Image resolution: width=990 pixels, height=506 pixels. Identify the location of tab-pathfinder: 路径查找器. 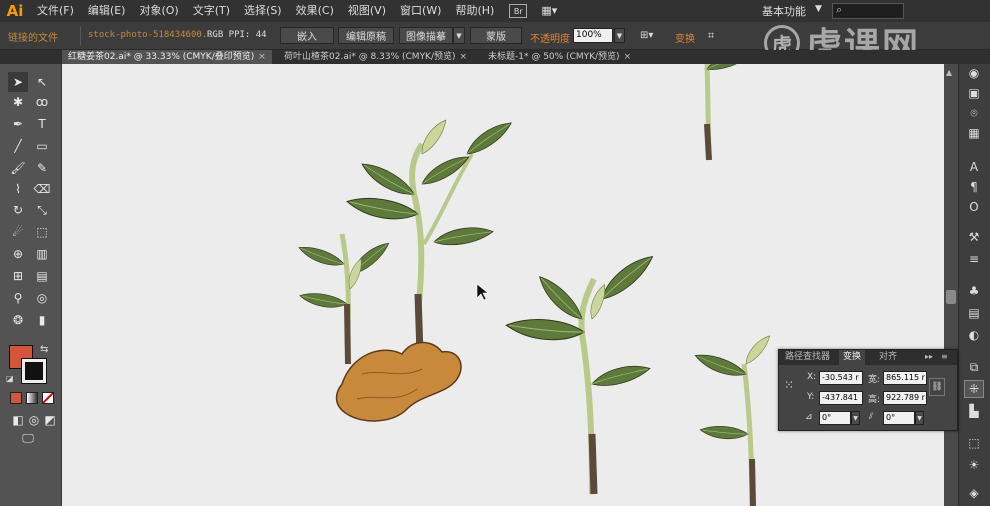
(807, 357).